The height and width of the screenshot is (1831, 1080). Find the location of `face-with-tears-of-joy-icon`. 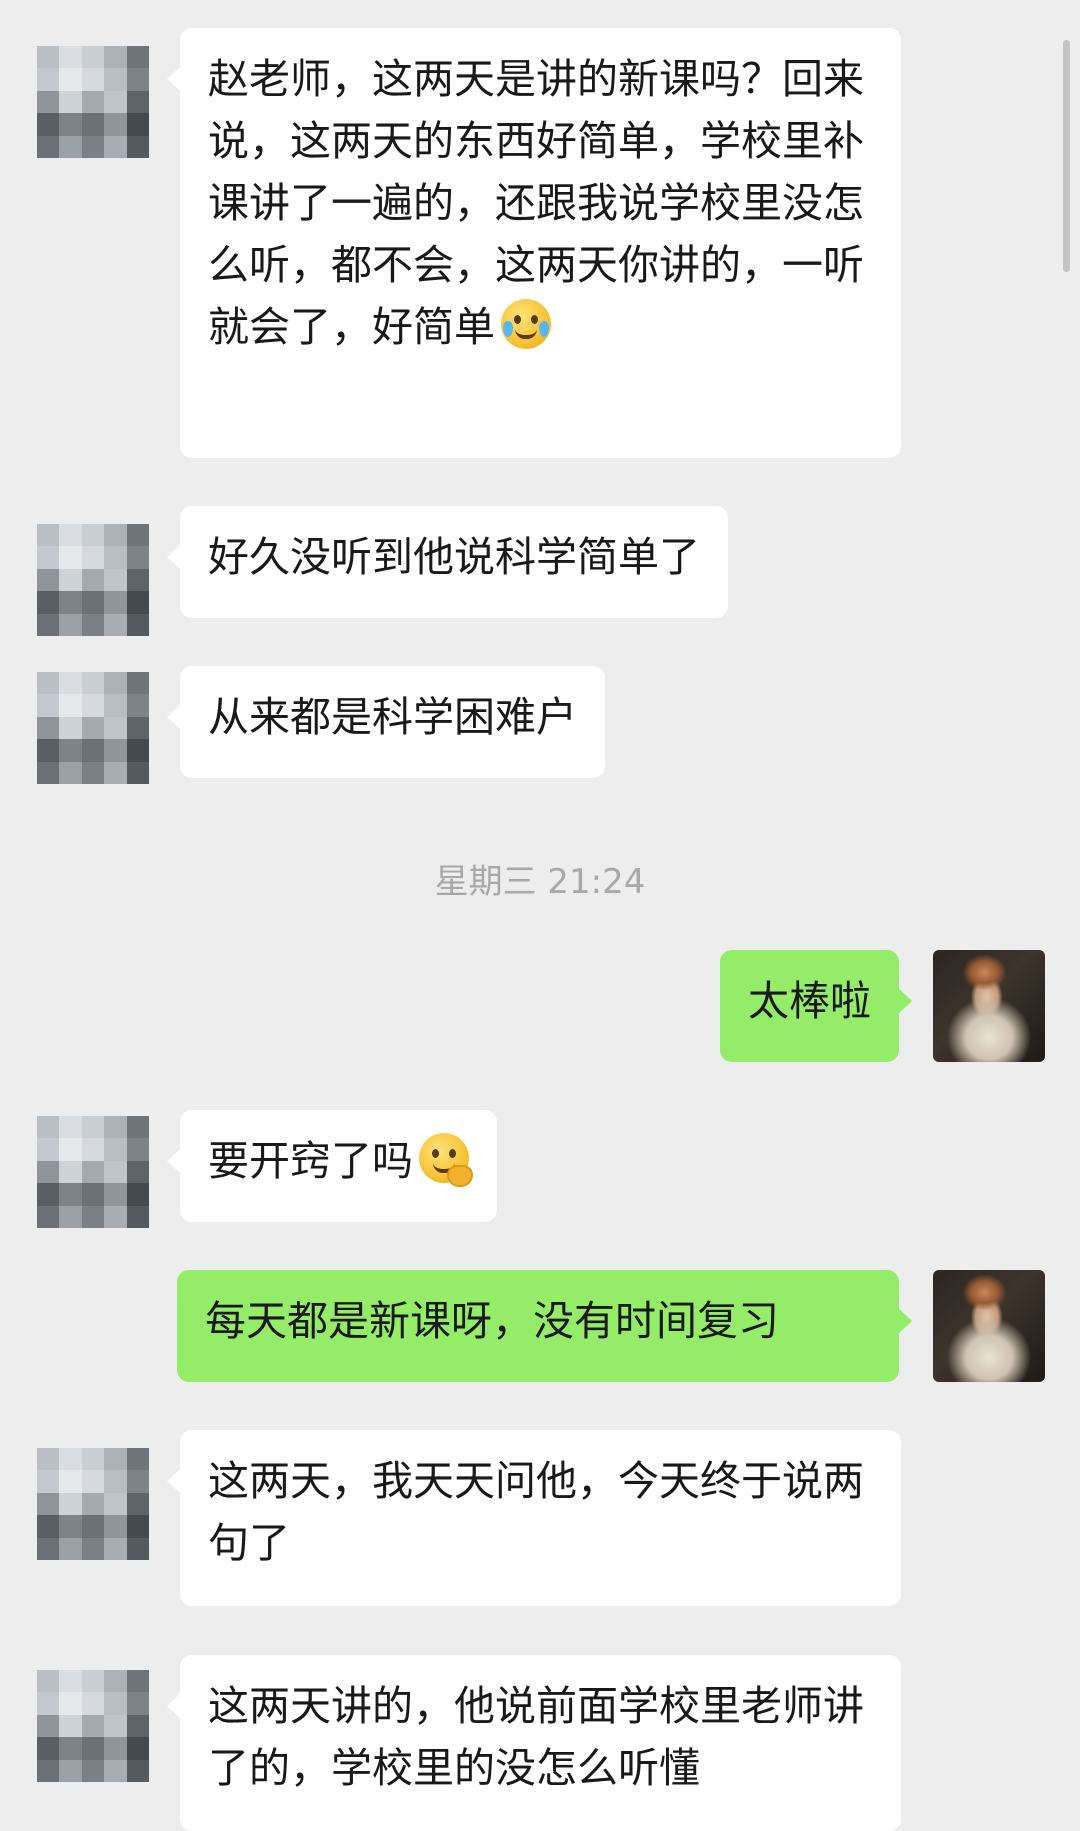

face-with-tears-of-joy-icon is located at coordinates (526, 324).